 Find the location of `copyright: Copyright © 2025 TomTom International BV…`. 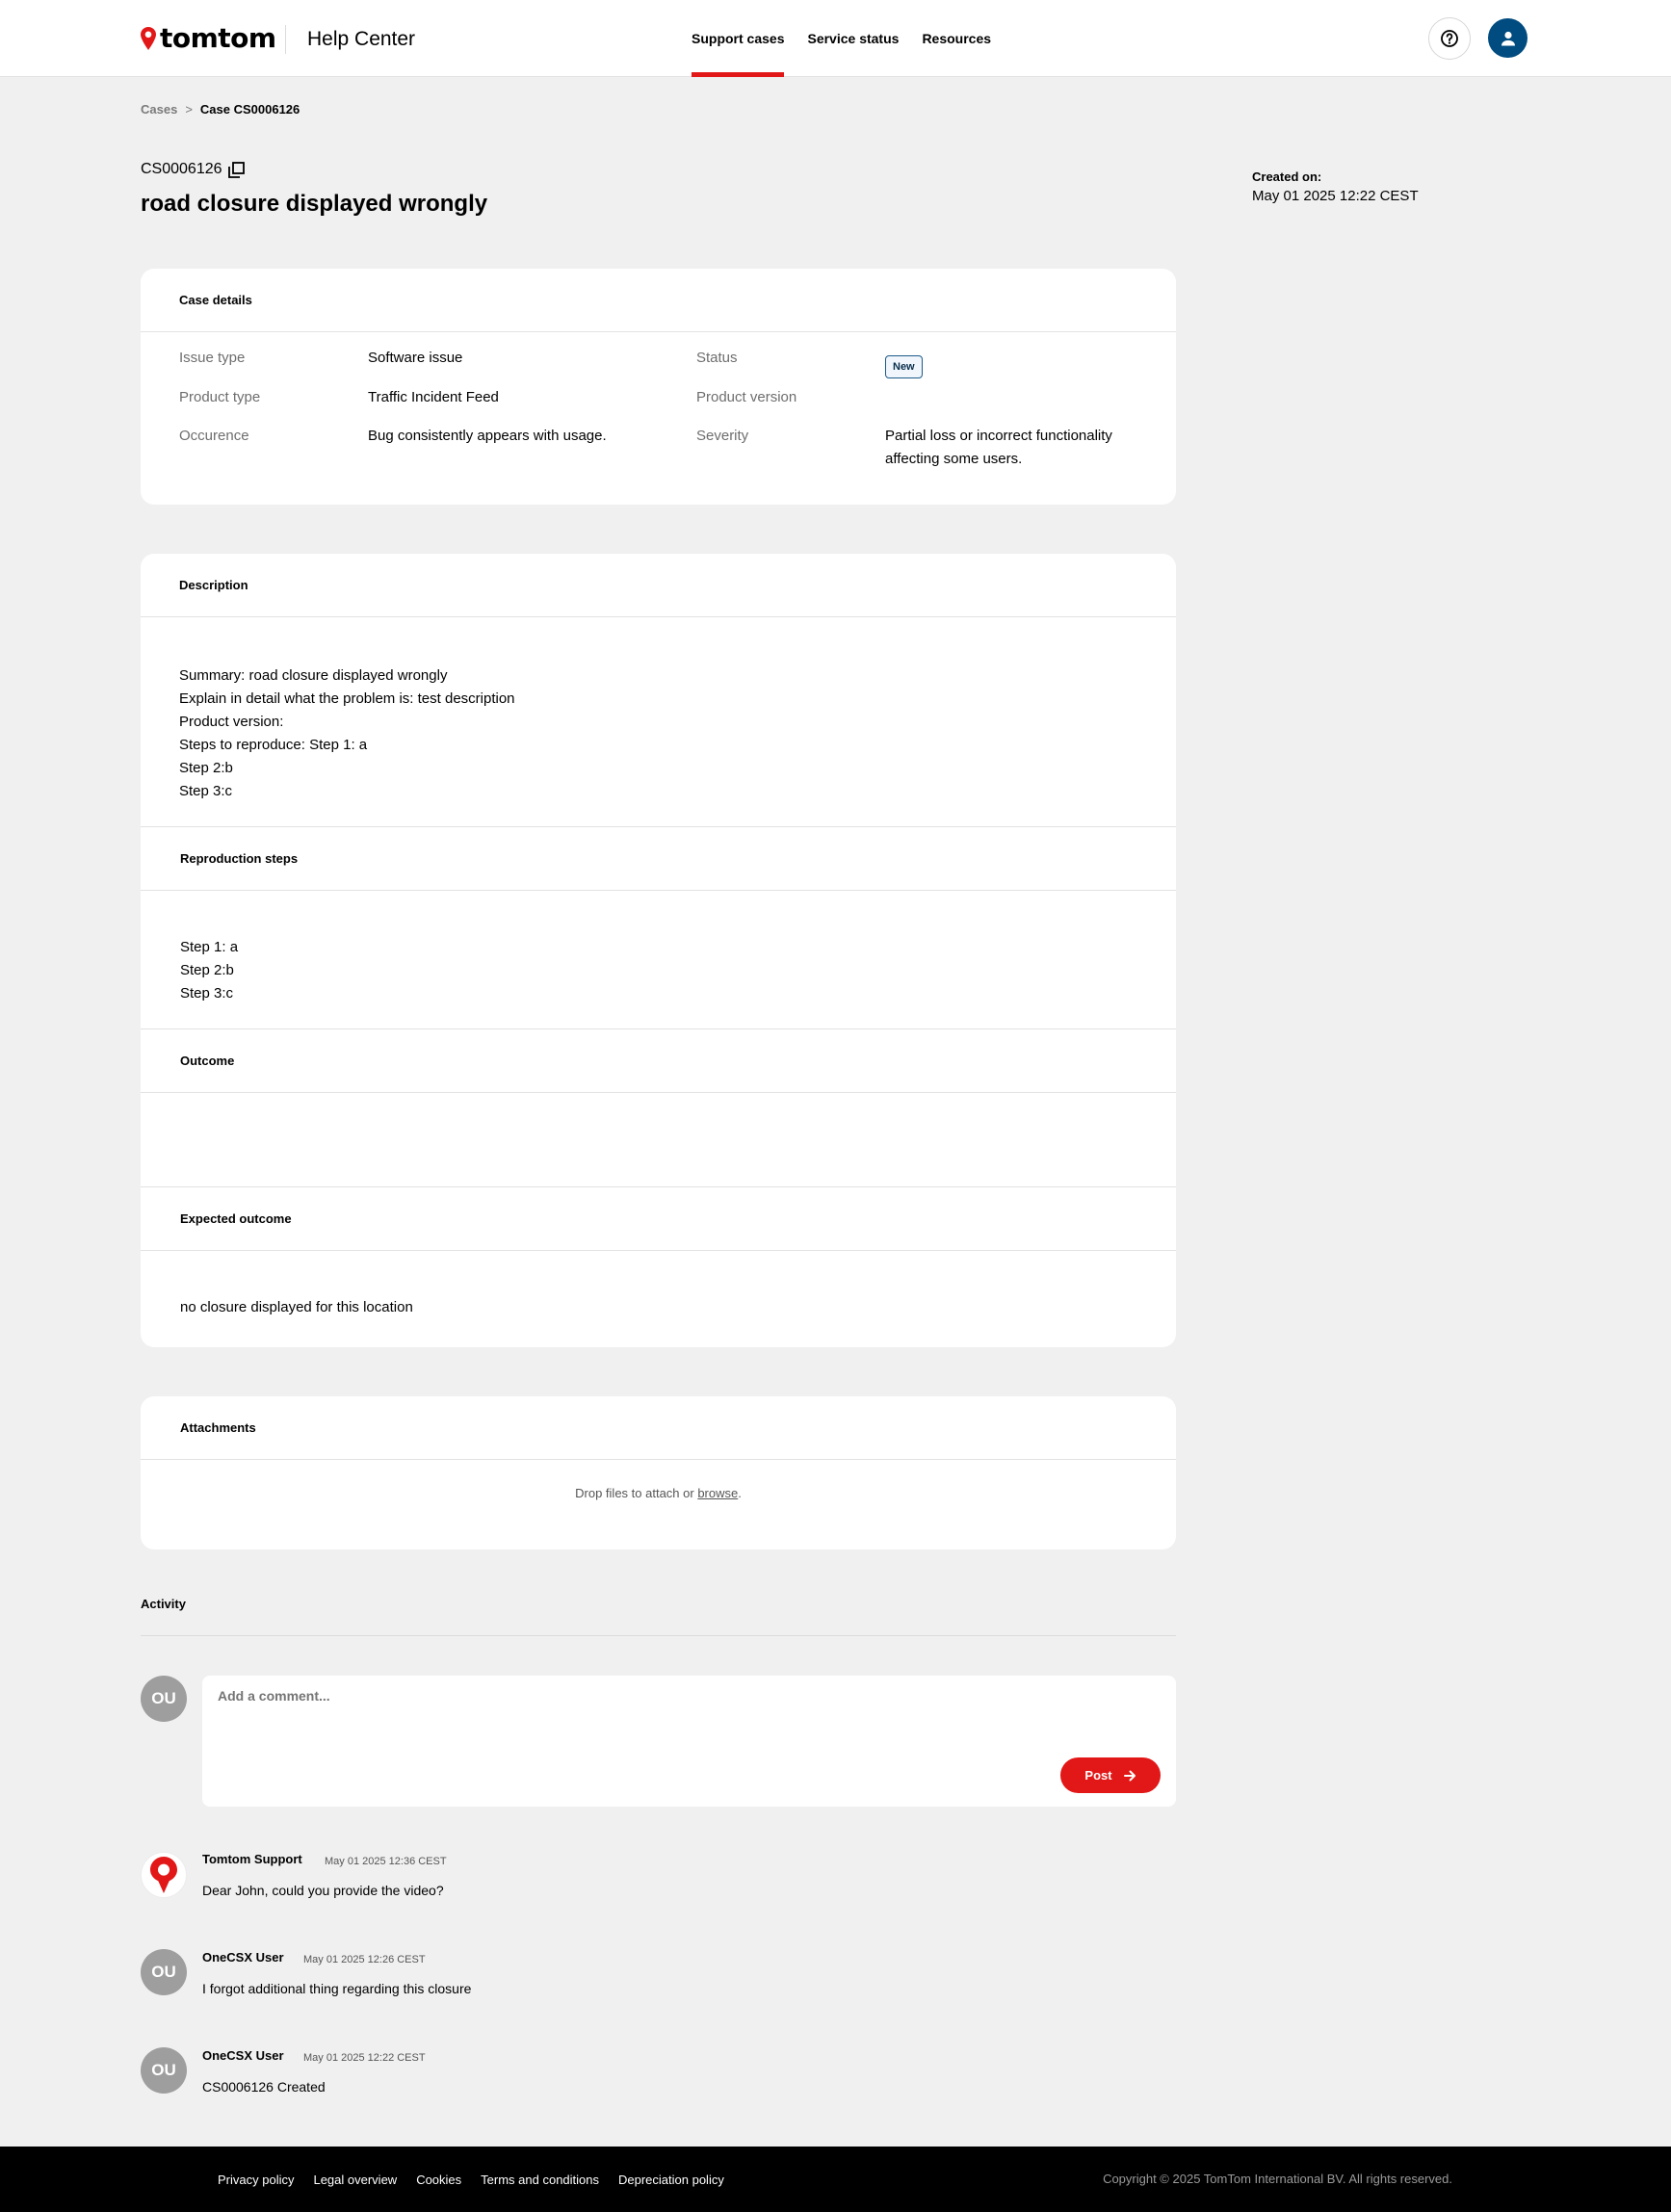

copyright: Copyright © 2025 TomTom International BV… is located at coordinates (1277, 2179).